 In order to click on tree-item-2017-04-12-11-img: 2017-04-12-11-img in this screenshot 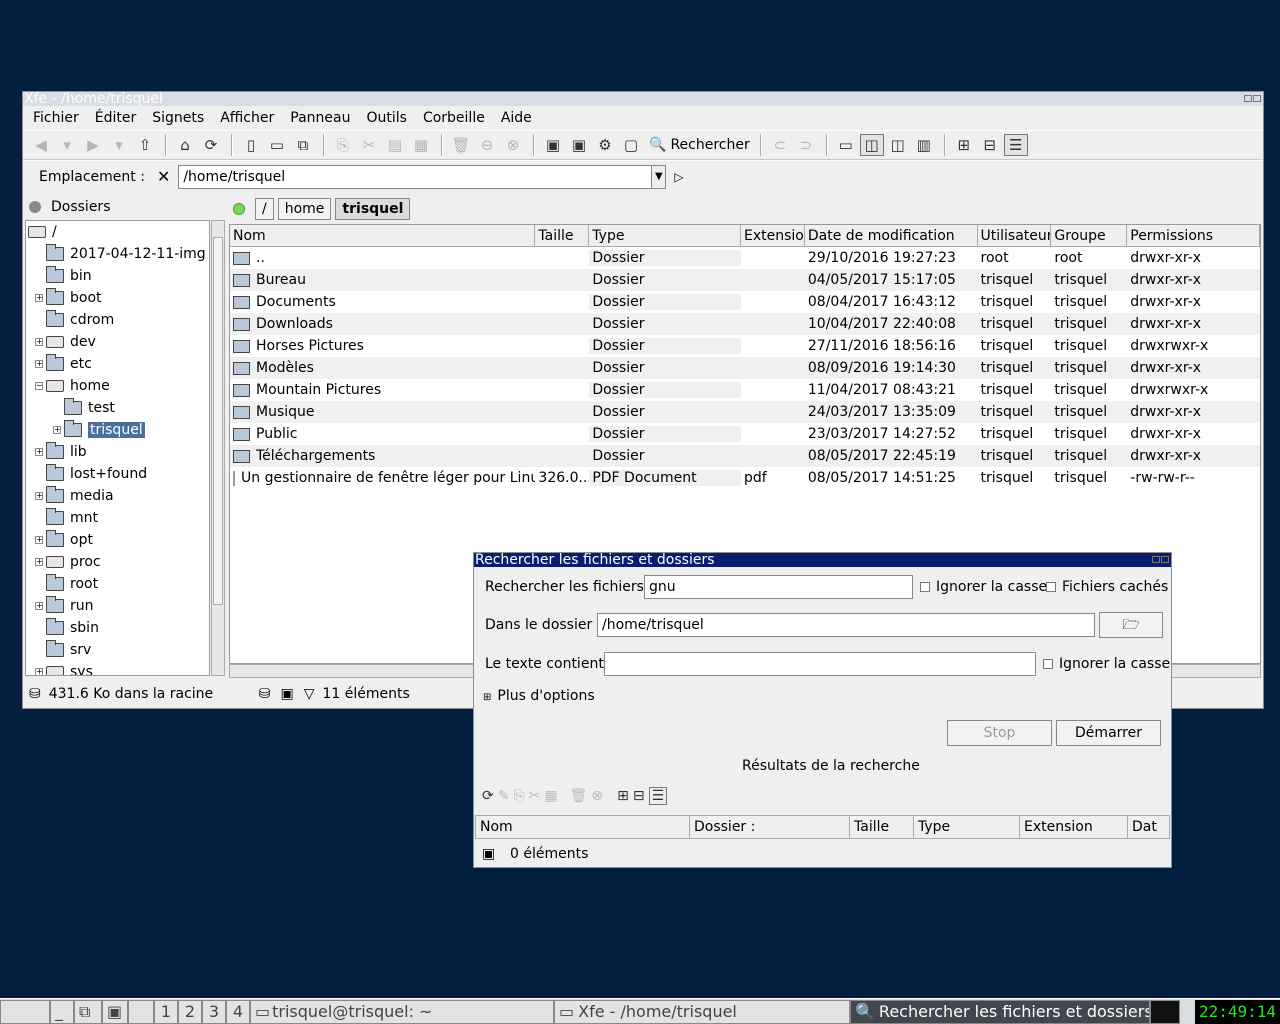, I will do `click(126, 254)`.